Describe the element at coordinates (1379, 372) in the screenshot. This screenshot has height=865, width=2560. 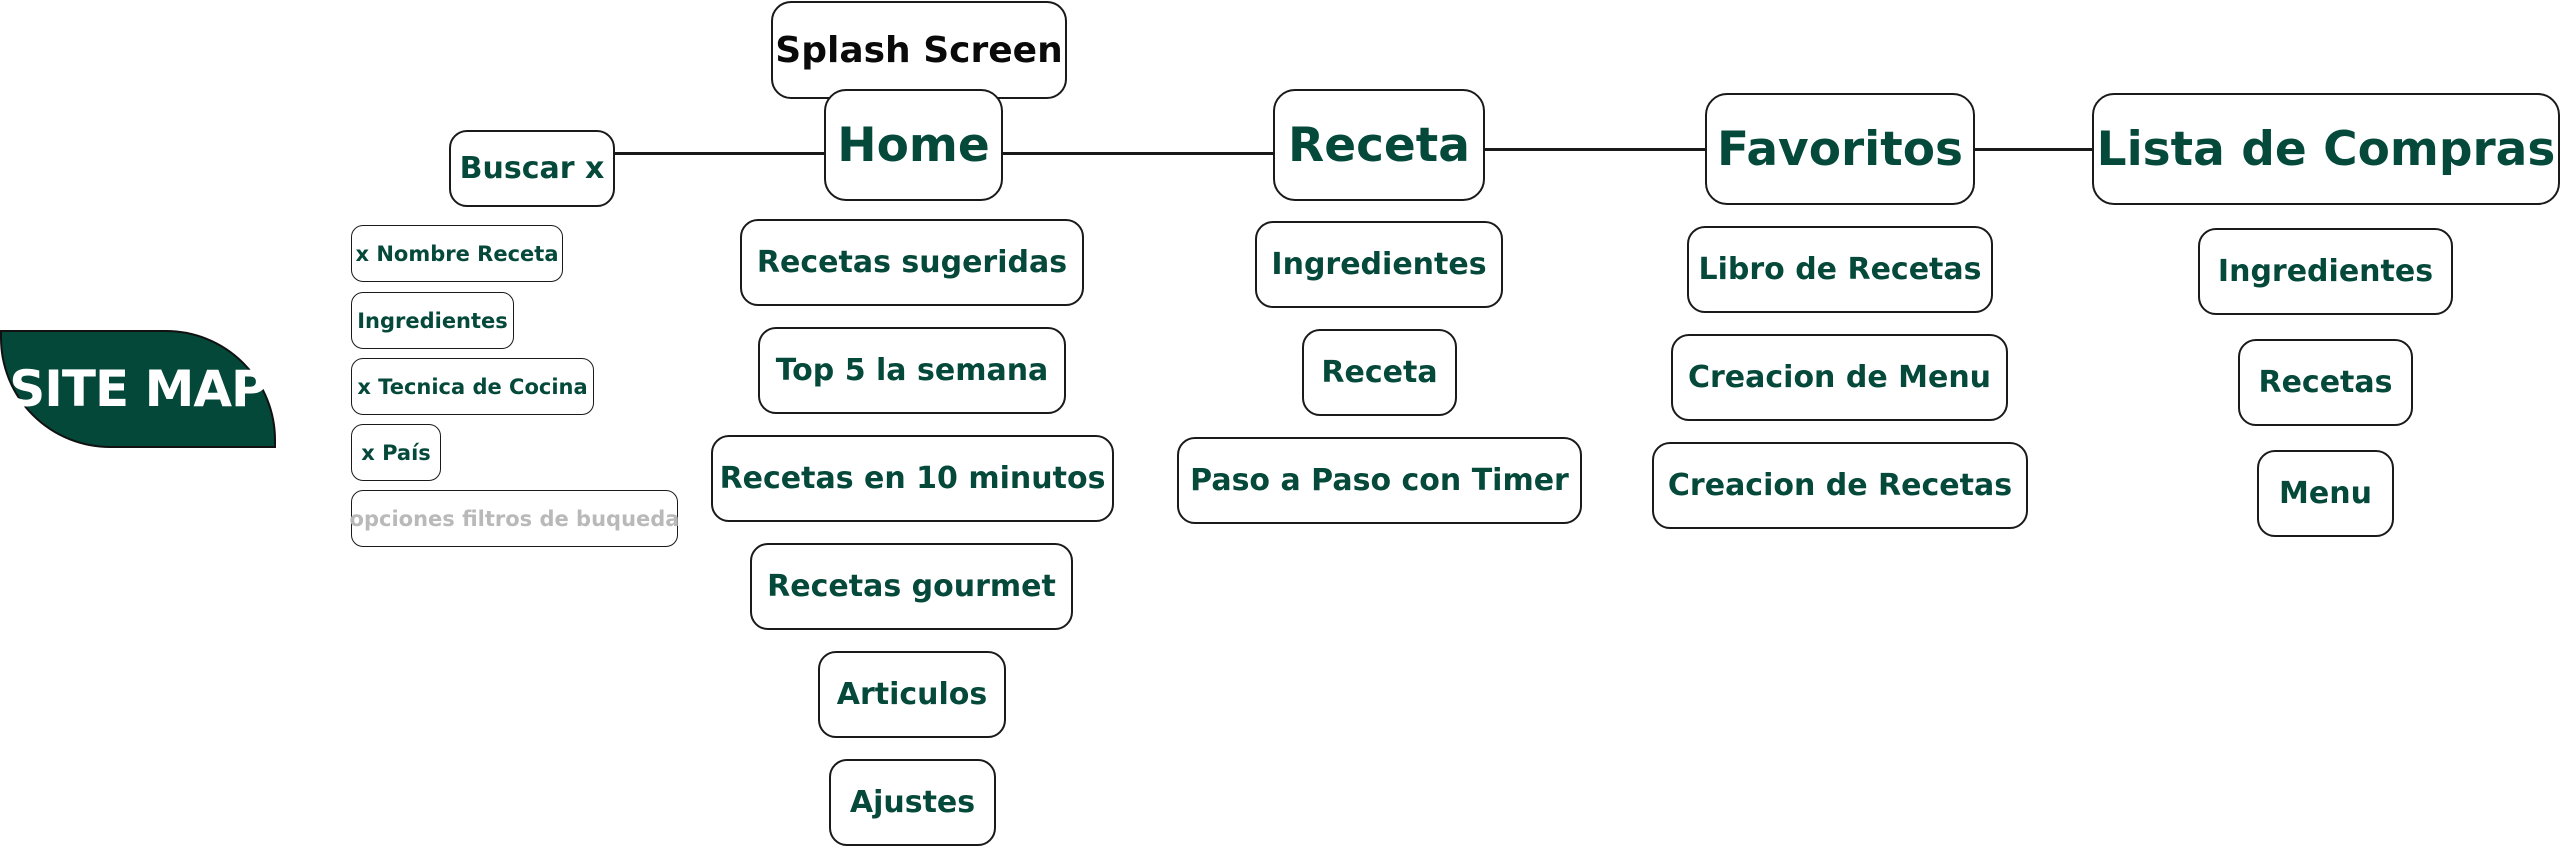
I see `node-receta-receta: Receta` at that location.